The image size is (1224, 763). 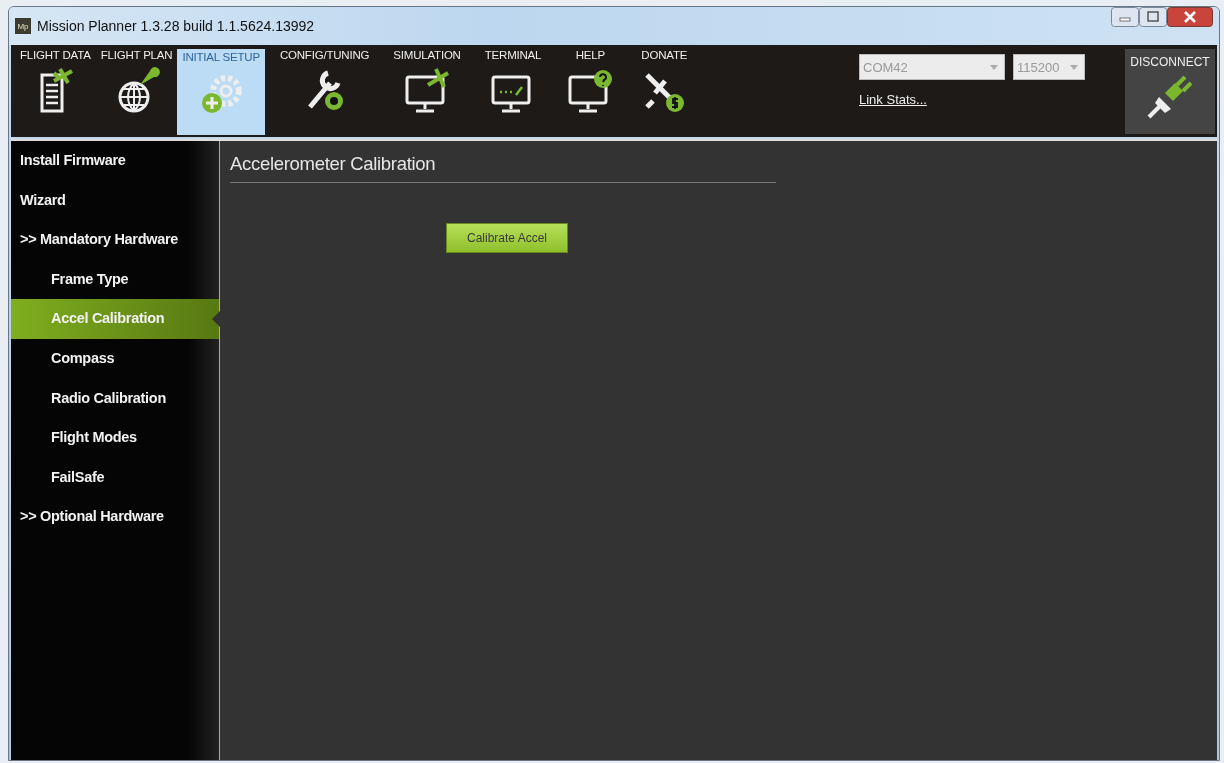 I want to click on maximize-icon, so click(x=1153, y=17).